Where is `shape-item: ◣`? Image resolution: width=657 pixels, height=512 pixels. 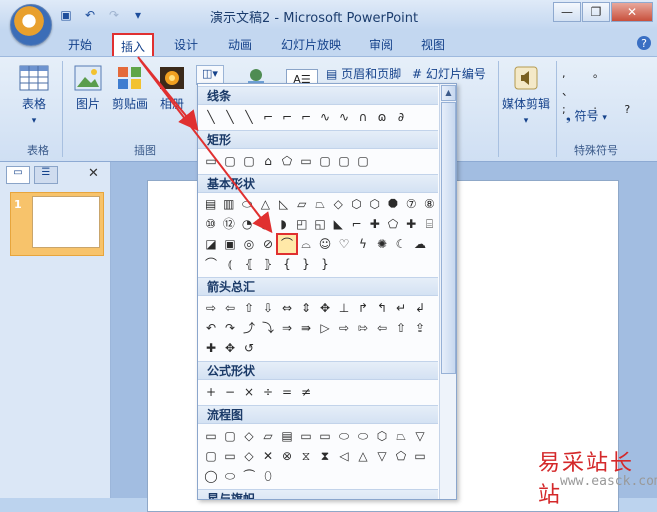 shape-item: ◣ is located at coordinates (338, 224).